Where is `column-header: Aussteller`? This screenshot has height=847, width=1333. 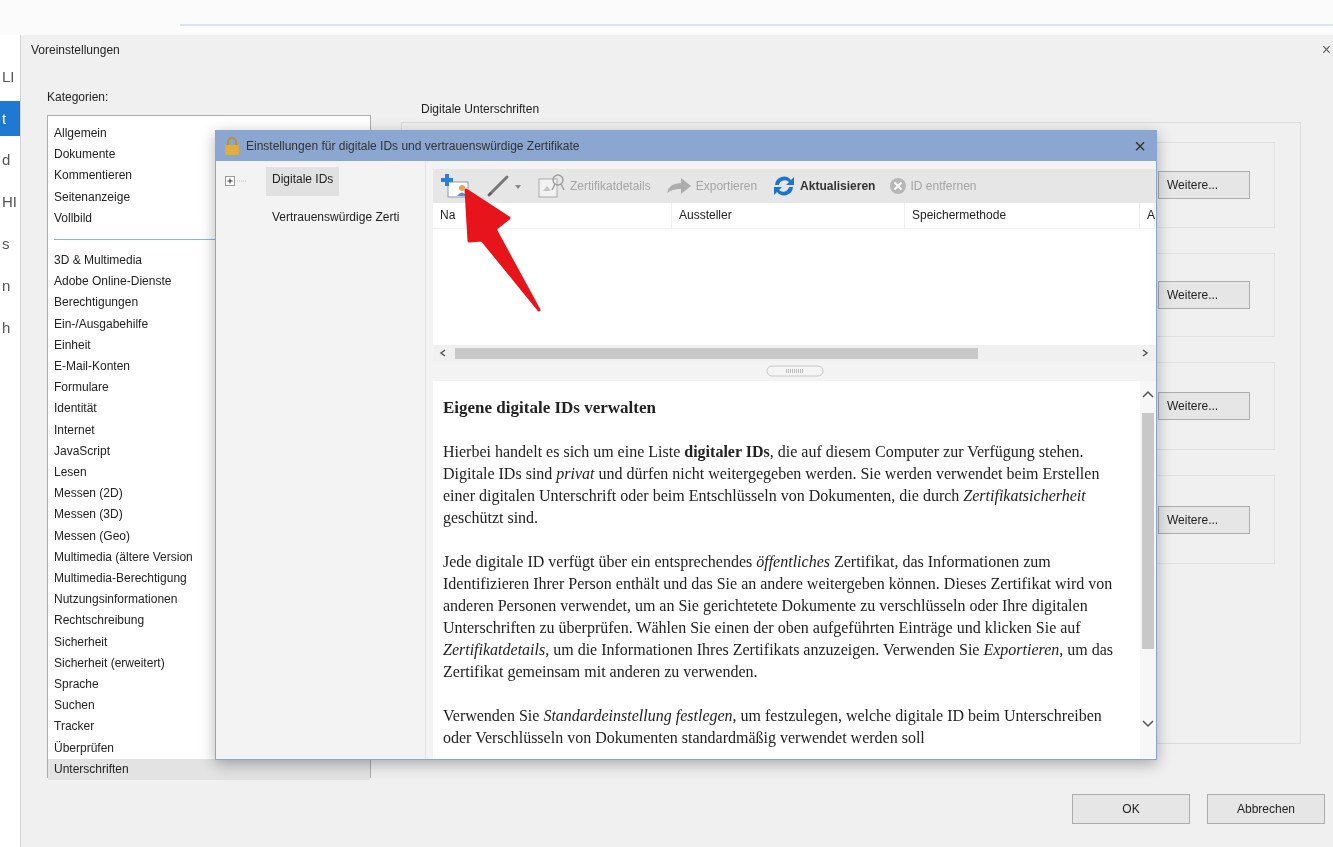 column-header: Aussteller is located at coordinates (788, 215).